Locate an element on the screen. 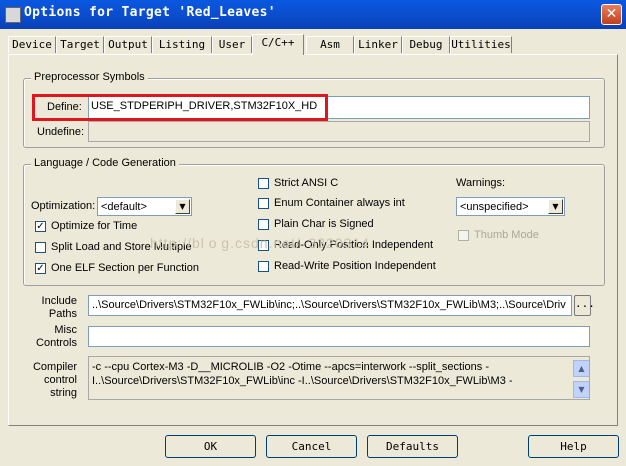 The width and height of the screenshot is (626, 466). window-icon is located at coordinates (13, 15).